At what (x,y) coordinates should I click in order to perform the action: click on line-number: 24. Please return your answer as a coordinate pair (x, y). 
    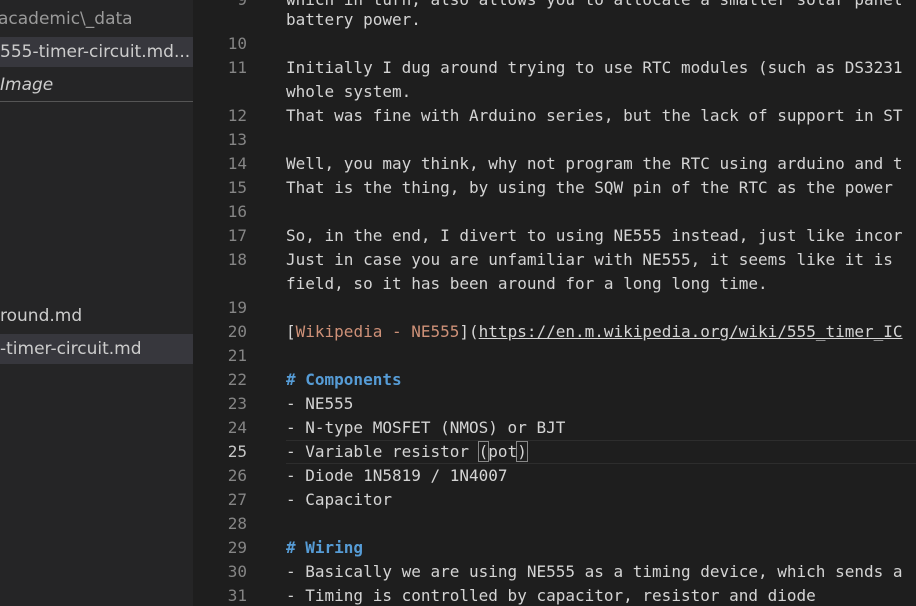
    Looking at the image, I should click on (237, 427).